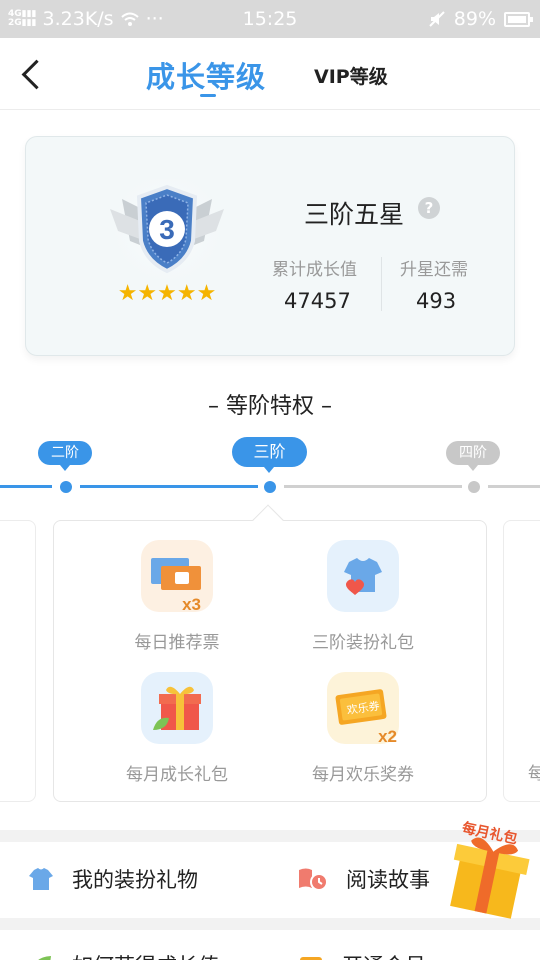 This screenshot has width=540, height=960. Describe the element at coordinates (311, 958) in the screenshot. I see `member-icon` at that location.